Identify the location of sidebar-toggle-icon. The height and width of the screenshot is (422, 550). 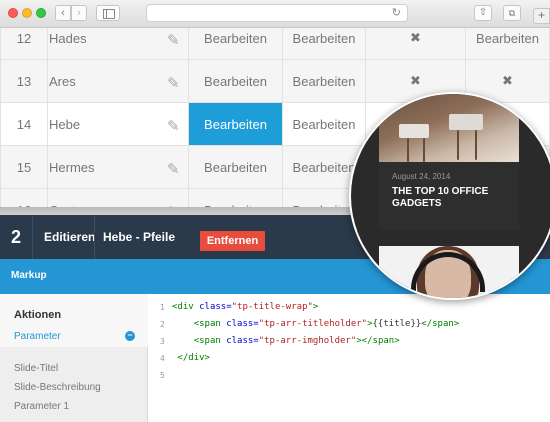
(108, 13).